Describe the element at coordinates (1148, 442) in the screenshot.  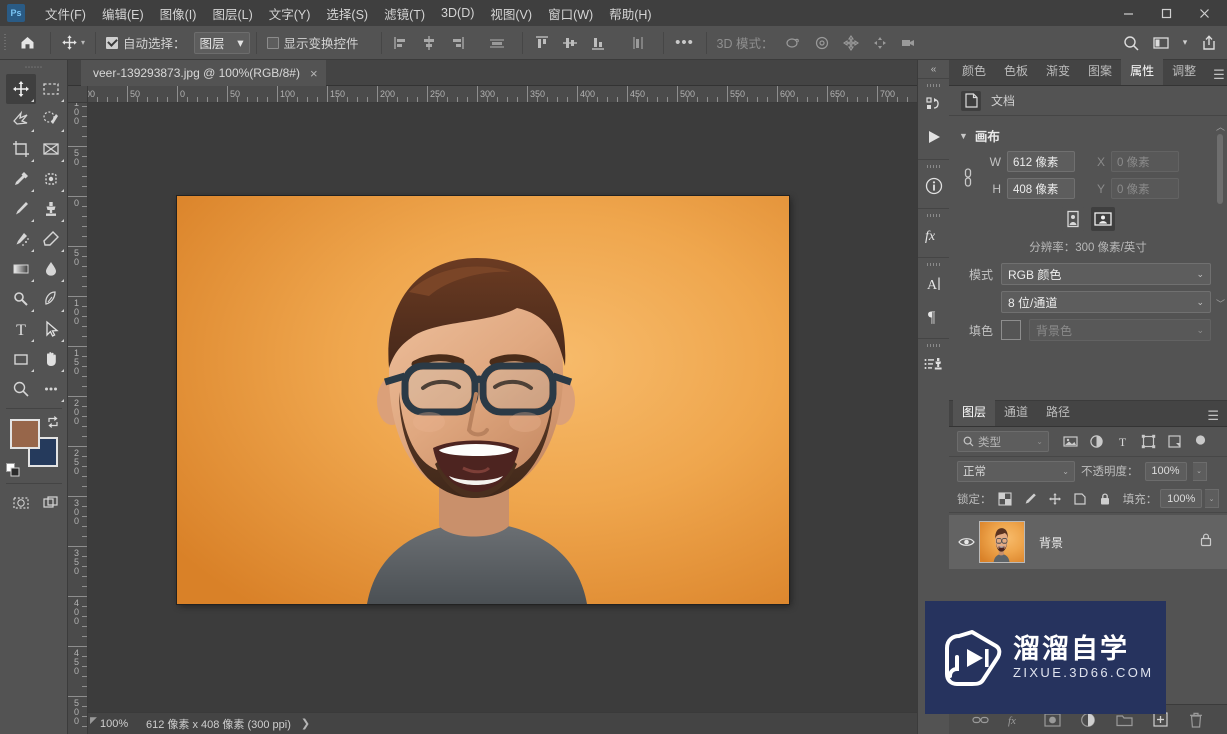
I see `filter-shape-icon` at that location.